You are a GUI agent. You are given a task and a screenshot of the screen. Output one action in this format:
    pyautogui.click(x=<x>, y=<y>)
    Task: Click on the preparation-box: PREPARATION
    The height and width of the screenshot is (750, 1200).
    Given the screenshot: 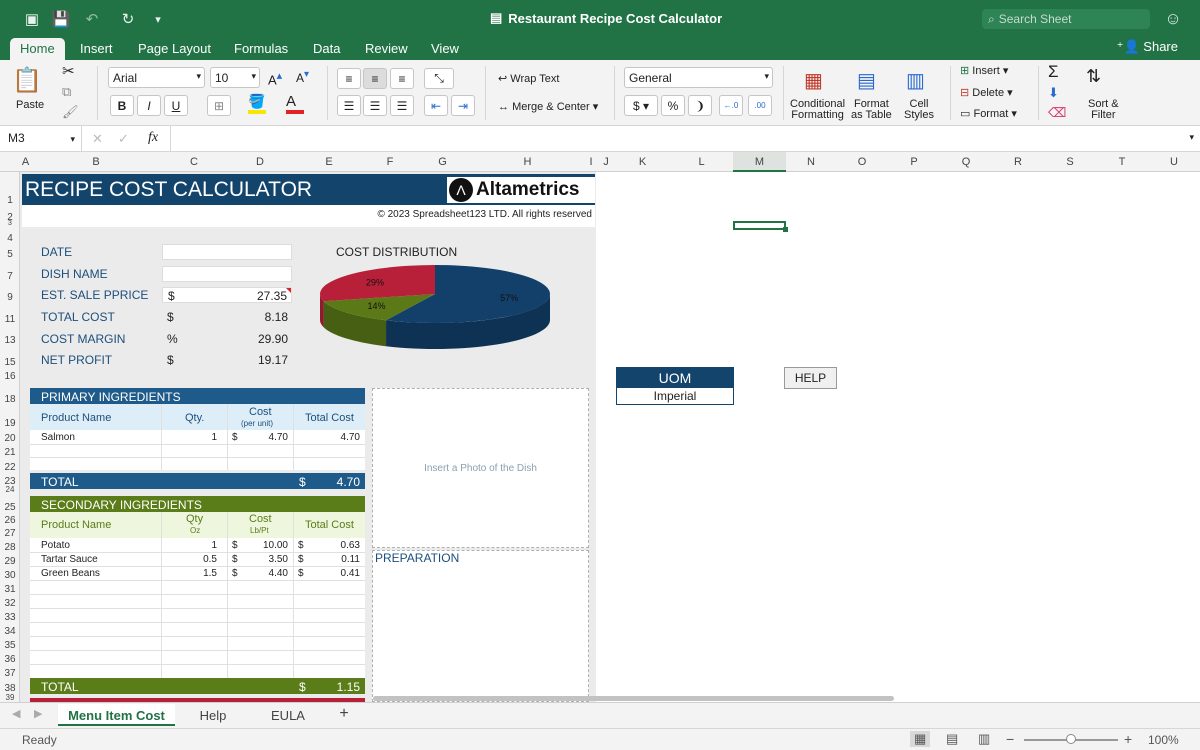 What is the action you would take?
    pyautogui.click(x=480, y=626)
    